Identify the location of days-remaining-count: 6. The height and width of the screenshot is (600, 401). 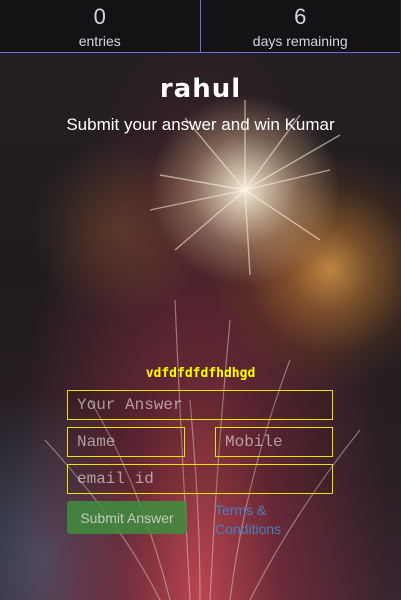
(300, 16).